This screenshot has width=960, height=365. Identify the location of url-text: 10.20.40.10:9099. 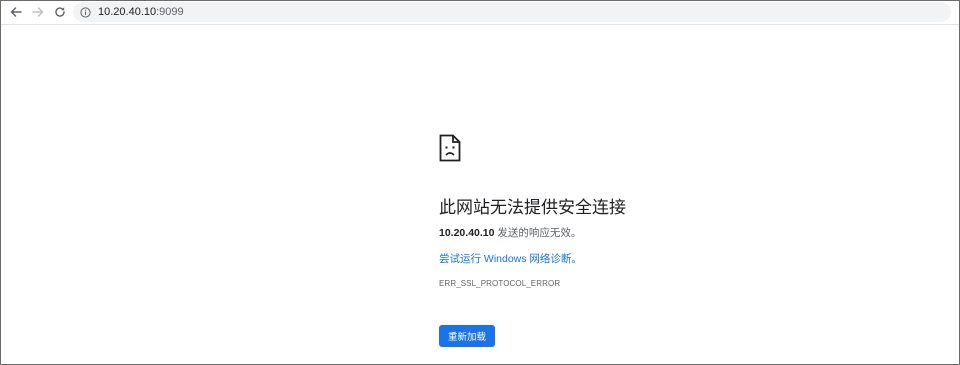
(141, 12).